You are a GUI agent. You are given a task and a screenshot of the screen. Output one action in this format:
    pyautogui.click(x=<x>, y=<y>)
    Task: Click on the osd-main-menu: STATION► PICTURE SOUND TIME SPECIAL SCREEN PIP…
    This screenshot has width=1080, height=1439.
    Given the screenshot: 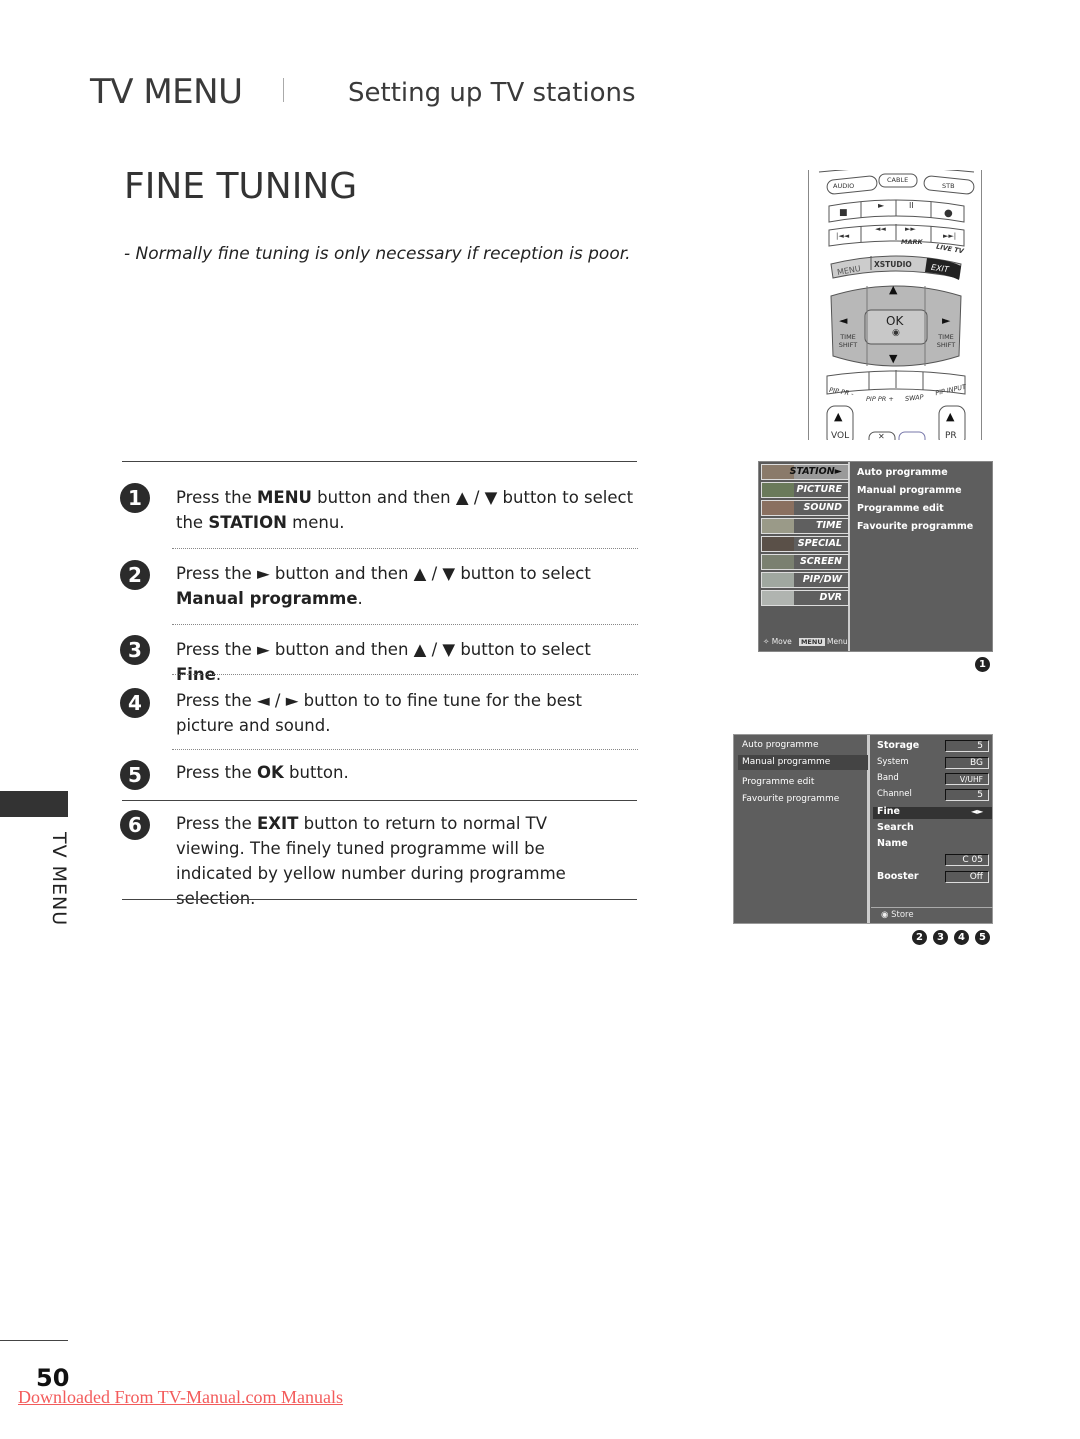 What is the action you would take?
    pyautogui.click(x=875, y=556)
    